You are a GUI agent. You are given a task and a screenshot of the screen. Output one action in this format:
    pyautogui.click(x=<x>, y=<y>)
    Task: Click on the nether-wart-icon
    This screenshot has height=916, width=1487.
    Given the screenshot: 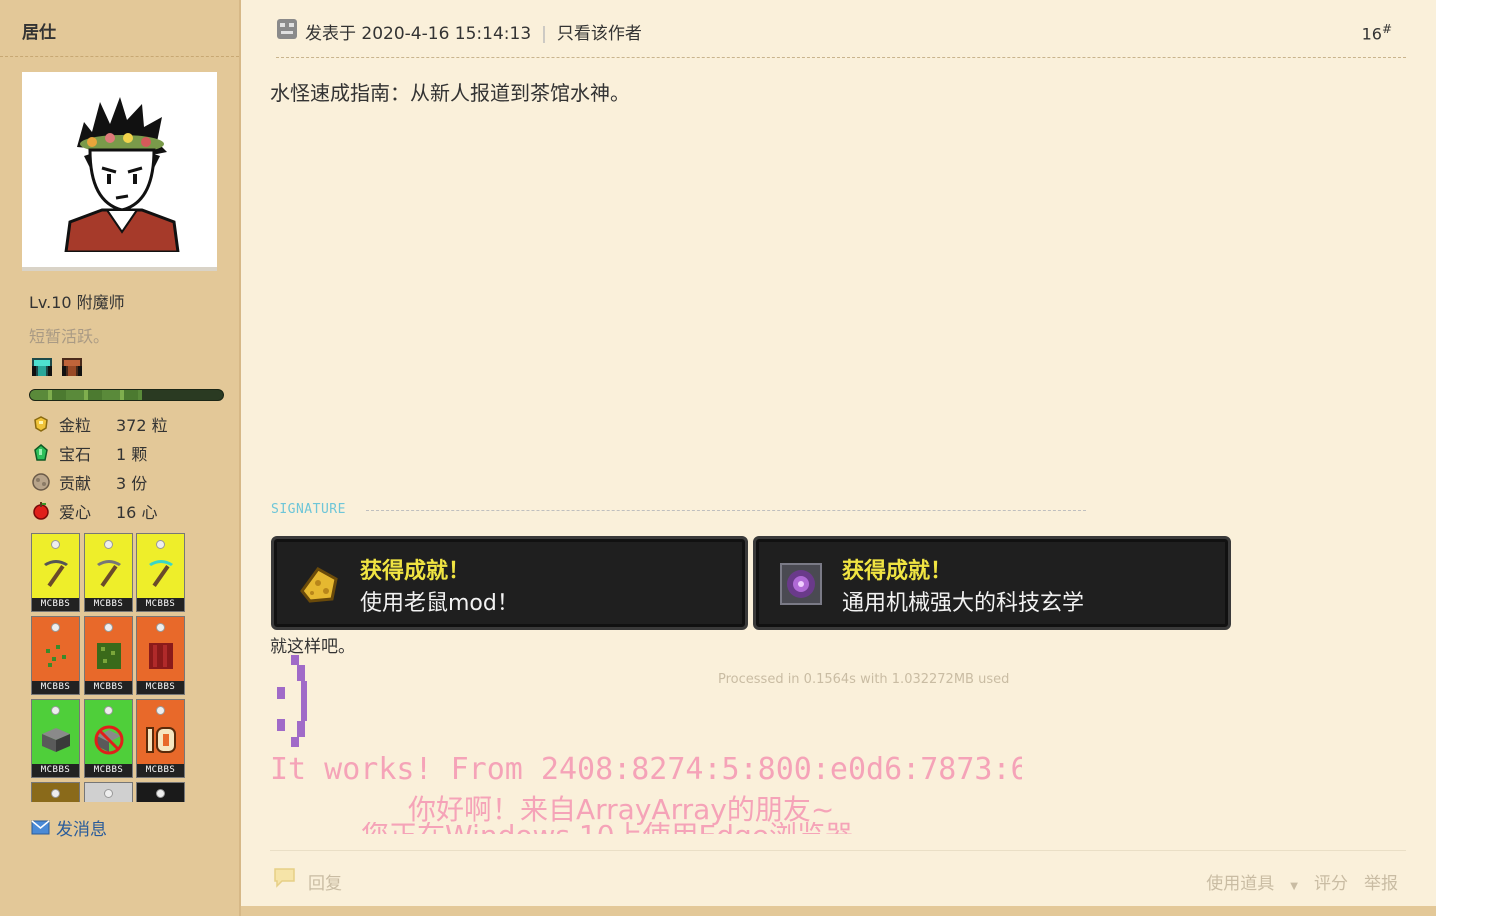 What is the action you would take?
    pyautogui.click(x=161, y=656)
    